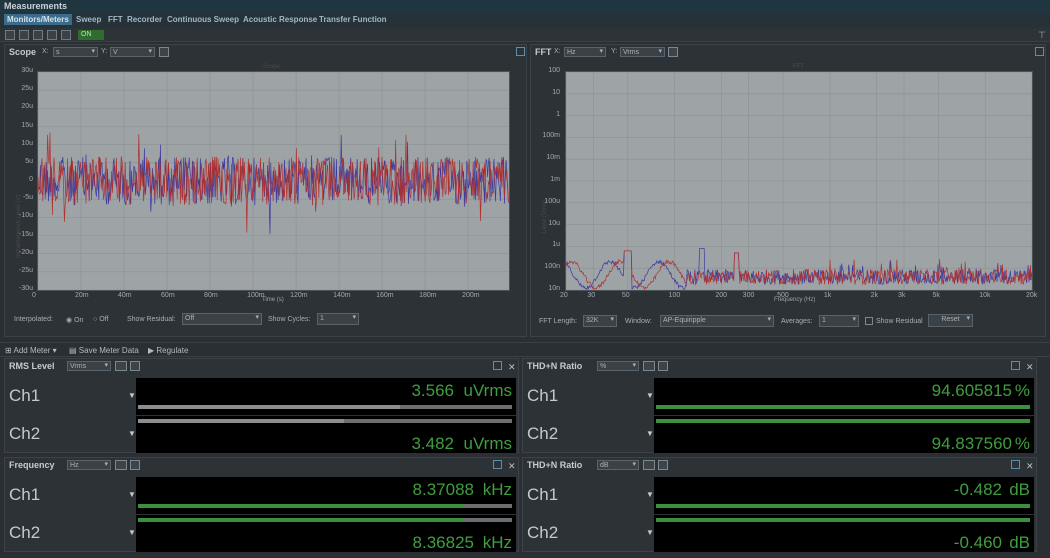 The image size is (1050, 558). What do you see at coordinates (52, 35) in the screenshot?
I see `record-icon` at bounding box center [52, 35].